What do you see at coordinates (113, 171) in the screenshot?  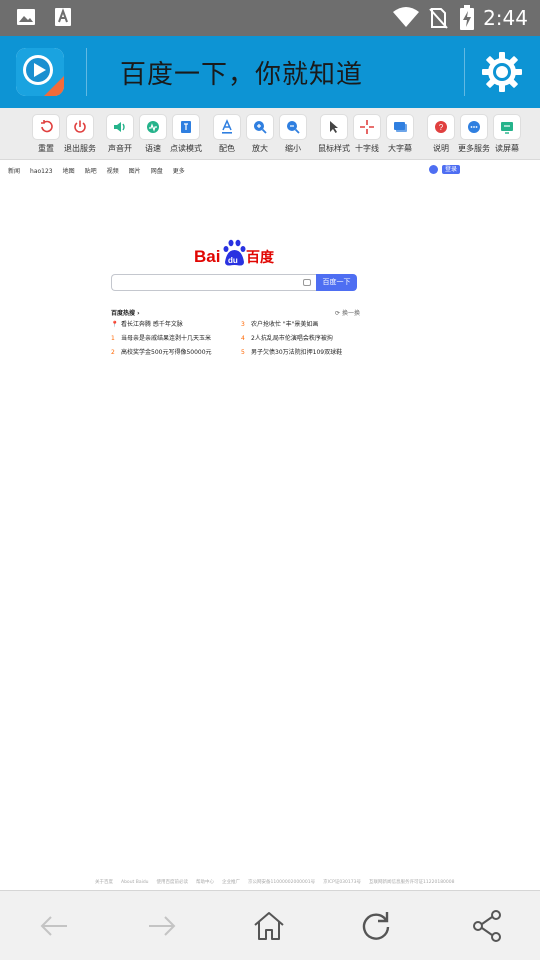 I see `nav-link: 视频` at bounding box center [113, 171].